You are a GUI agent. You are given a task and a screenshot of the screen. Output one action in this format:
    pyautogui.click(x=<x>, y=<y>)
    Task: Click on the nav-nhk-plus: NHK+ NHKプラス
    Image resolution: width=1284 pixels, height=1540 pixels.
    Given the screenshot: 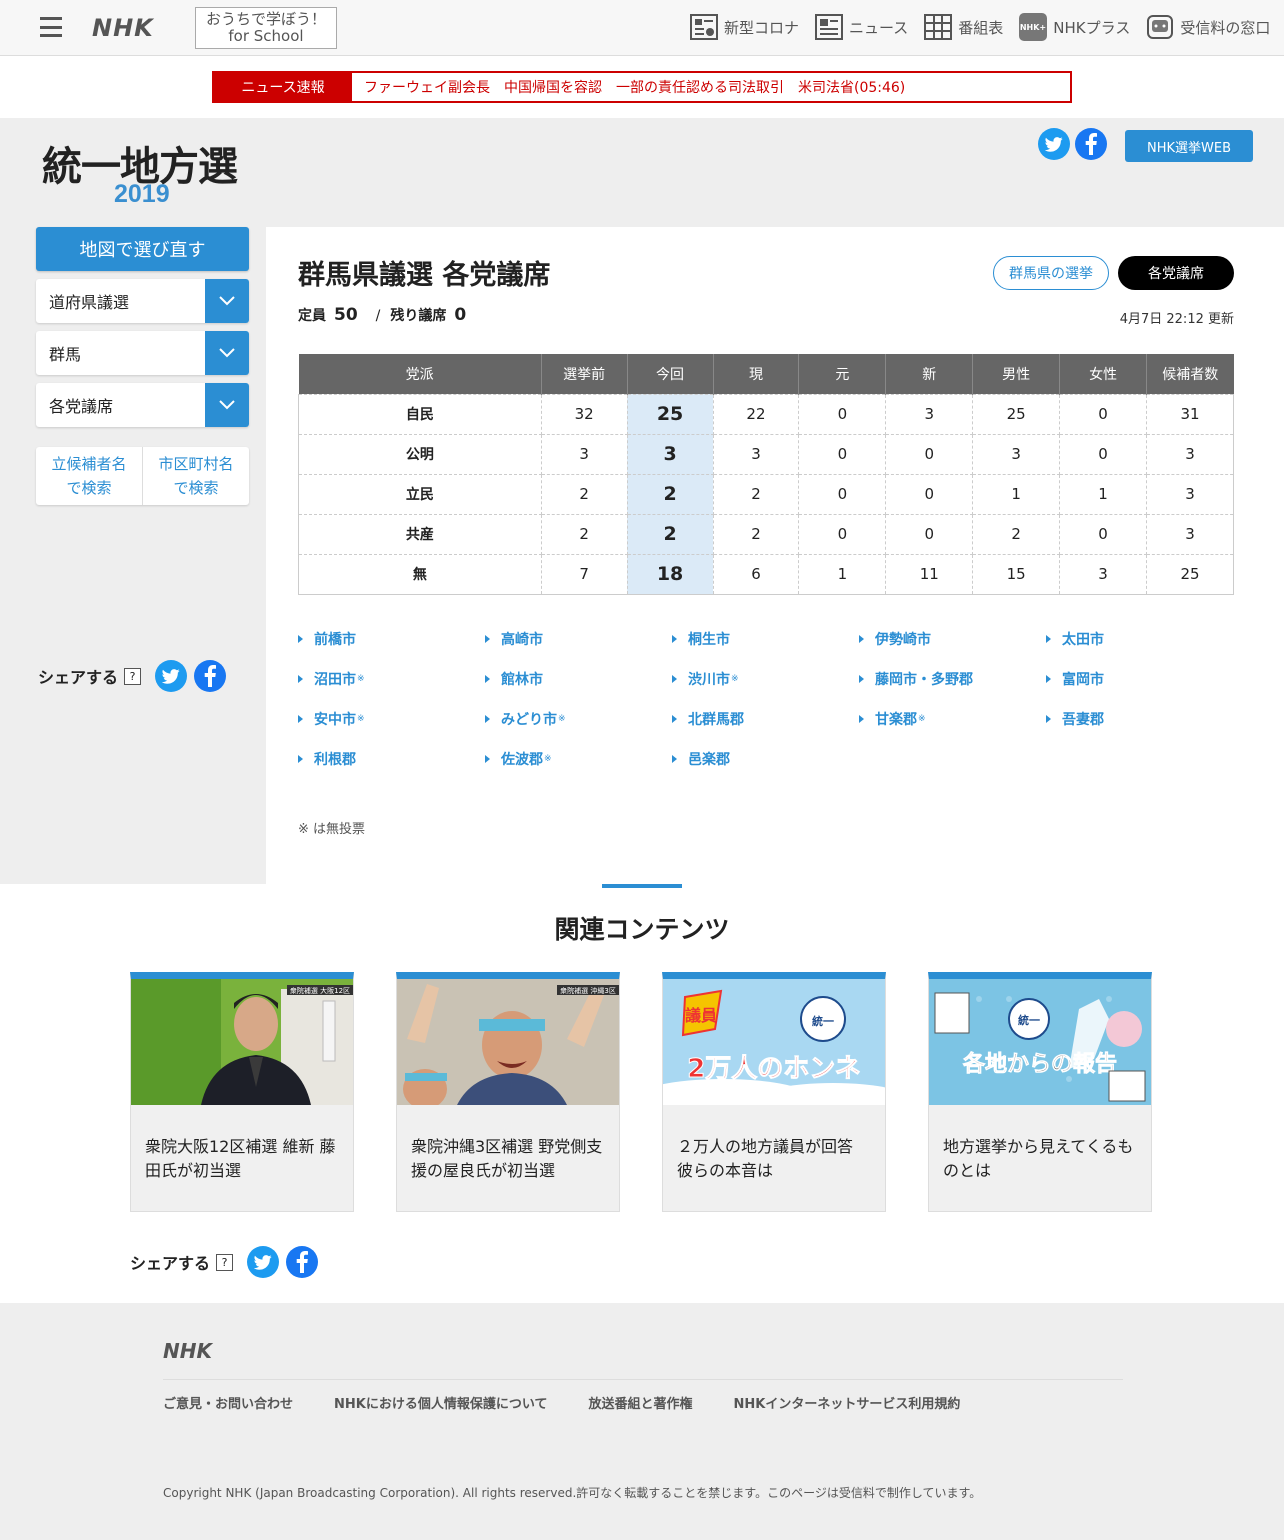 What is the action you would take?
    pyautogui.click(x=1074, y=27)
    